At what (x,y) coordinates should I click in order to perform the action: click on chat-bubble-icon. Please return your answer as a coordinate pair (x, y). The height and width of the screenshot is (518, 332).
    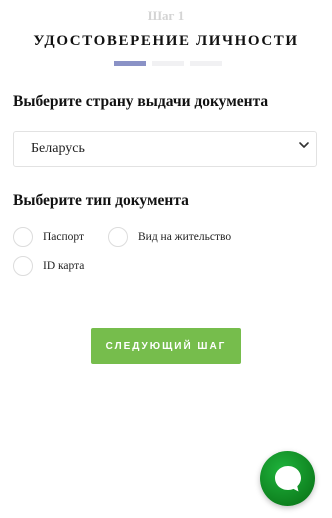
    Looking at the image, I should click on (288, 479).